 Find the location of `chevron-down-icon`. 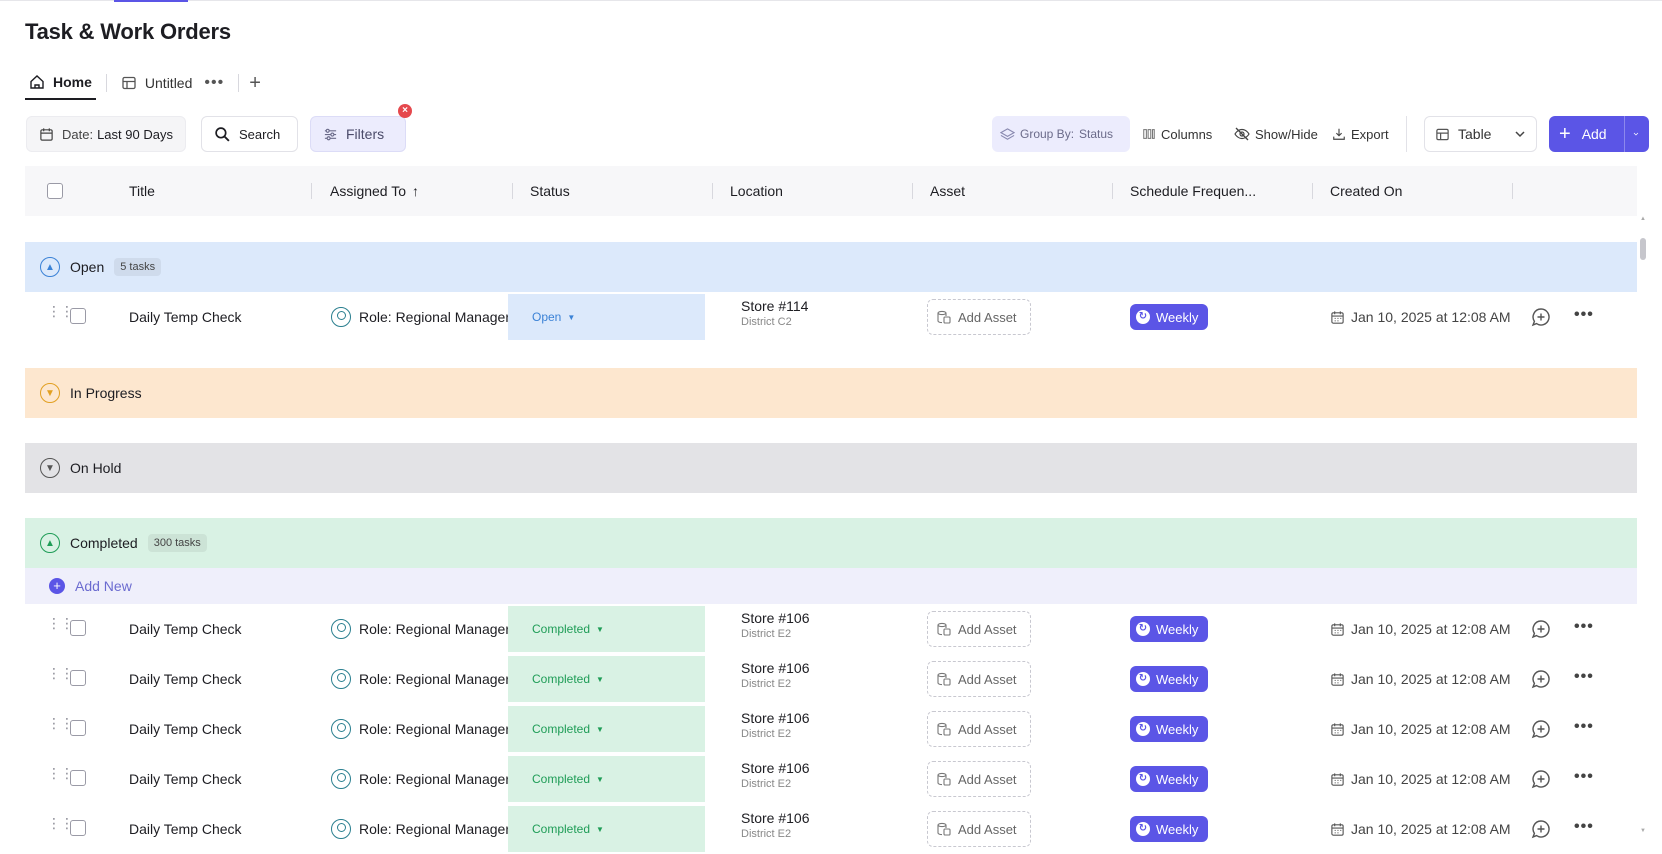

chevron-down-icon is located at coordinates (1636, 134).